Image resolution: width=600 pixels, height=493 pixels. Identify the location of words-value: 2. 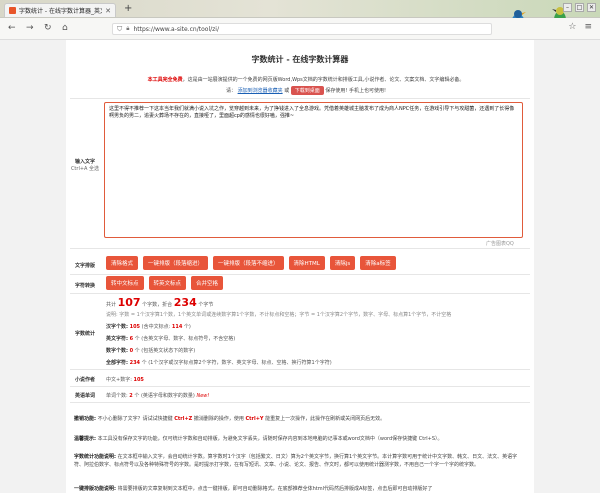
(131, 396).